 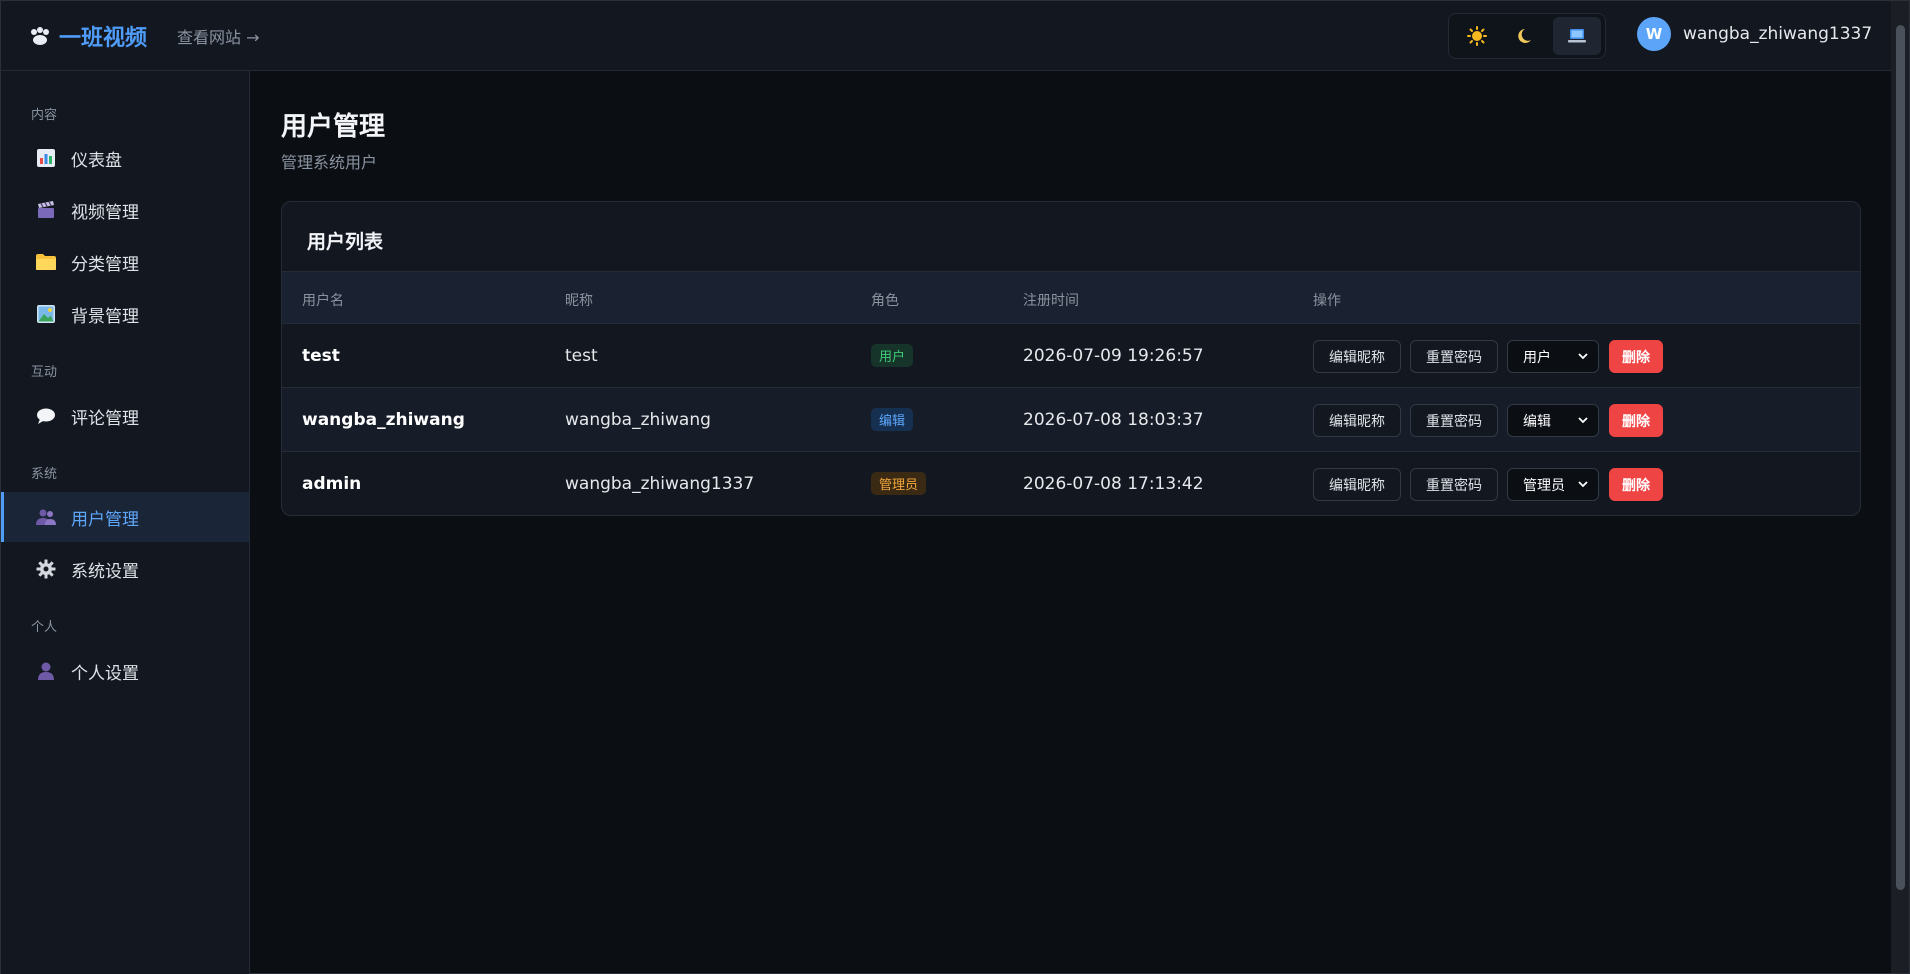 I want to click on sidebar-section-content: 内容, so click(x=44, y=115).